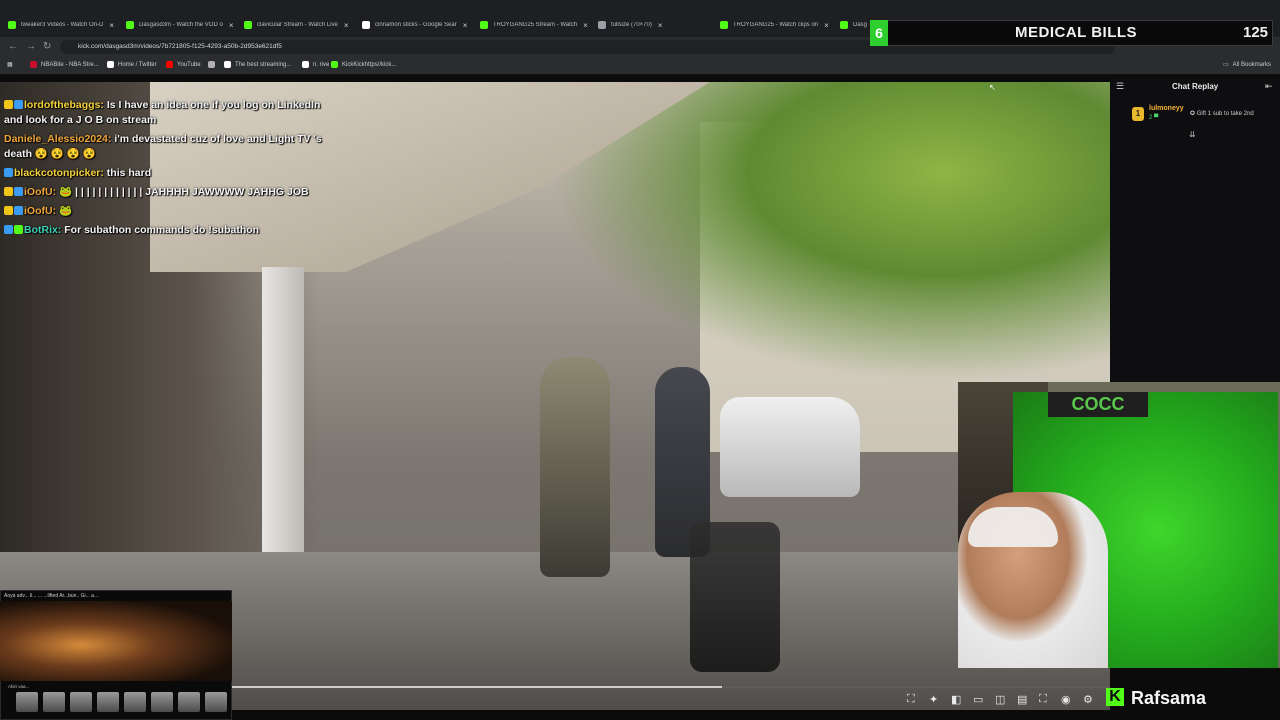 The height and width of the screenshot is (720, 1280). What do you see at coordinates (654, 25) in the screenshot?
I see `browser-tab: fullsize (70×70) ×` at bounding box center [654, 25].